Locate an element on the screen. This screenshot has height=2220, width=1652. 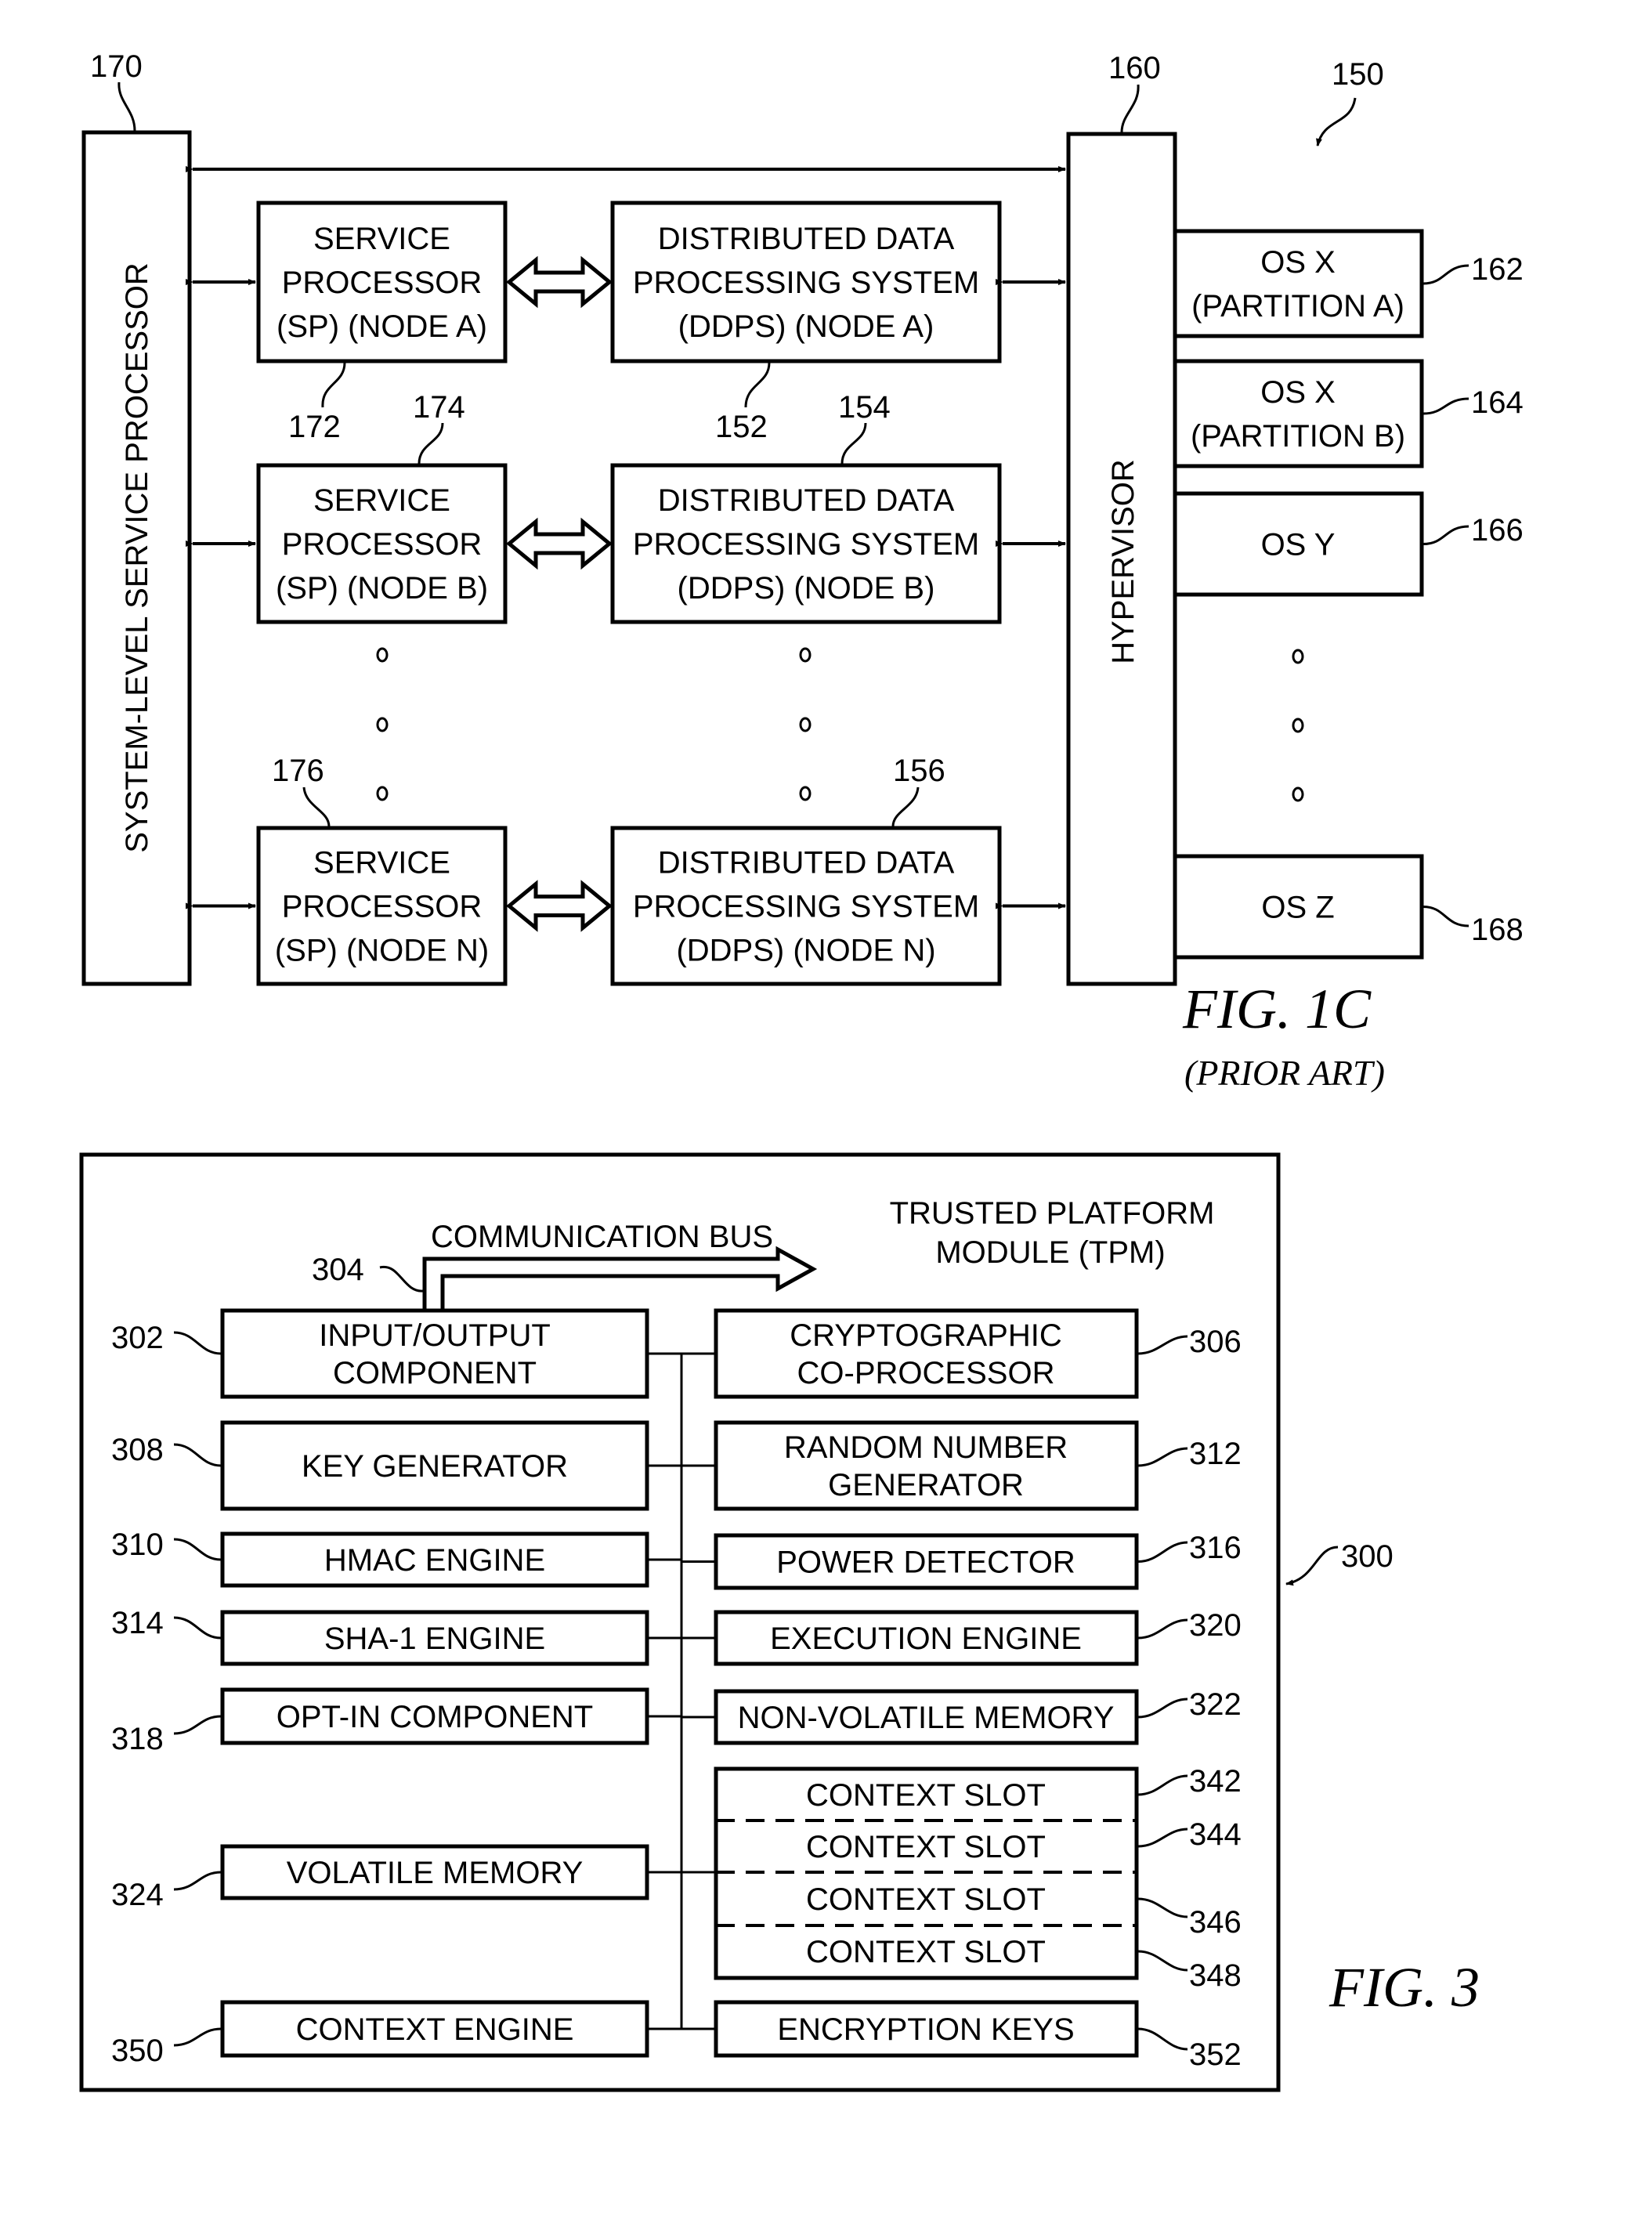
os-partition: OS Y 166 is located at coordinates (1348, 544).